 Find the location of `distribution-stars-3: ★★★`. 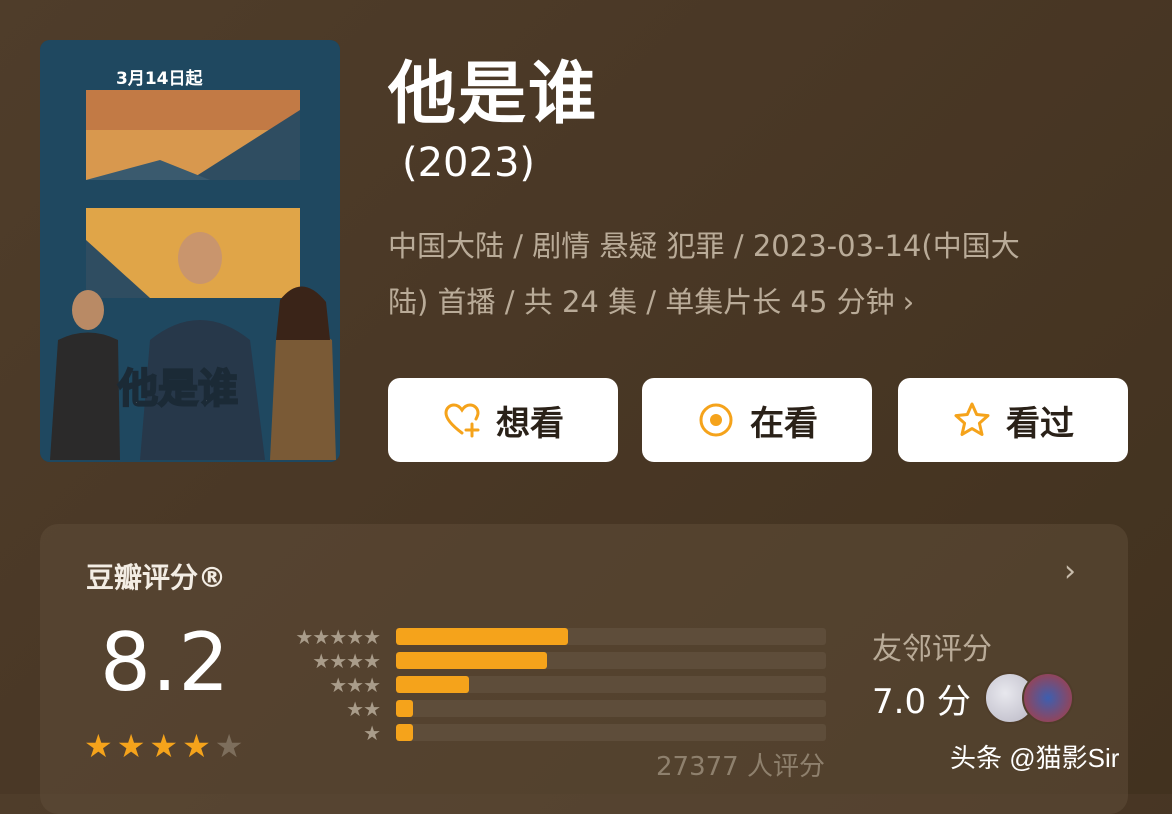

distribution-stars-3: ★★★ is located at coordinates (355, 685).